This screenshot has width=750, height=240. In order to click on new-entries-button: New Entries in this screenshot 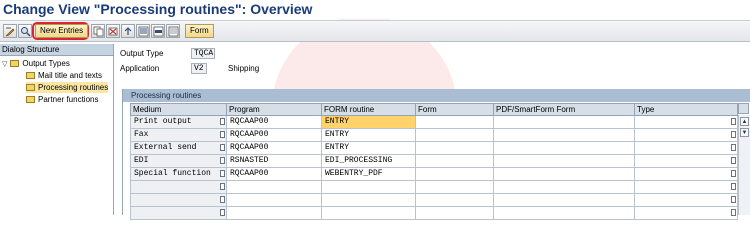, I will do `click(62, 31)`.